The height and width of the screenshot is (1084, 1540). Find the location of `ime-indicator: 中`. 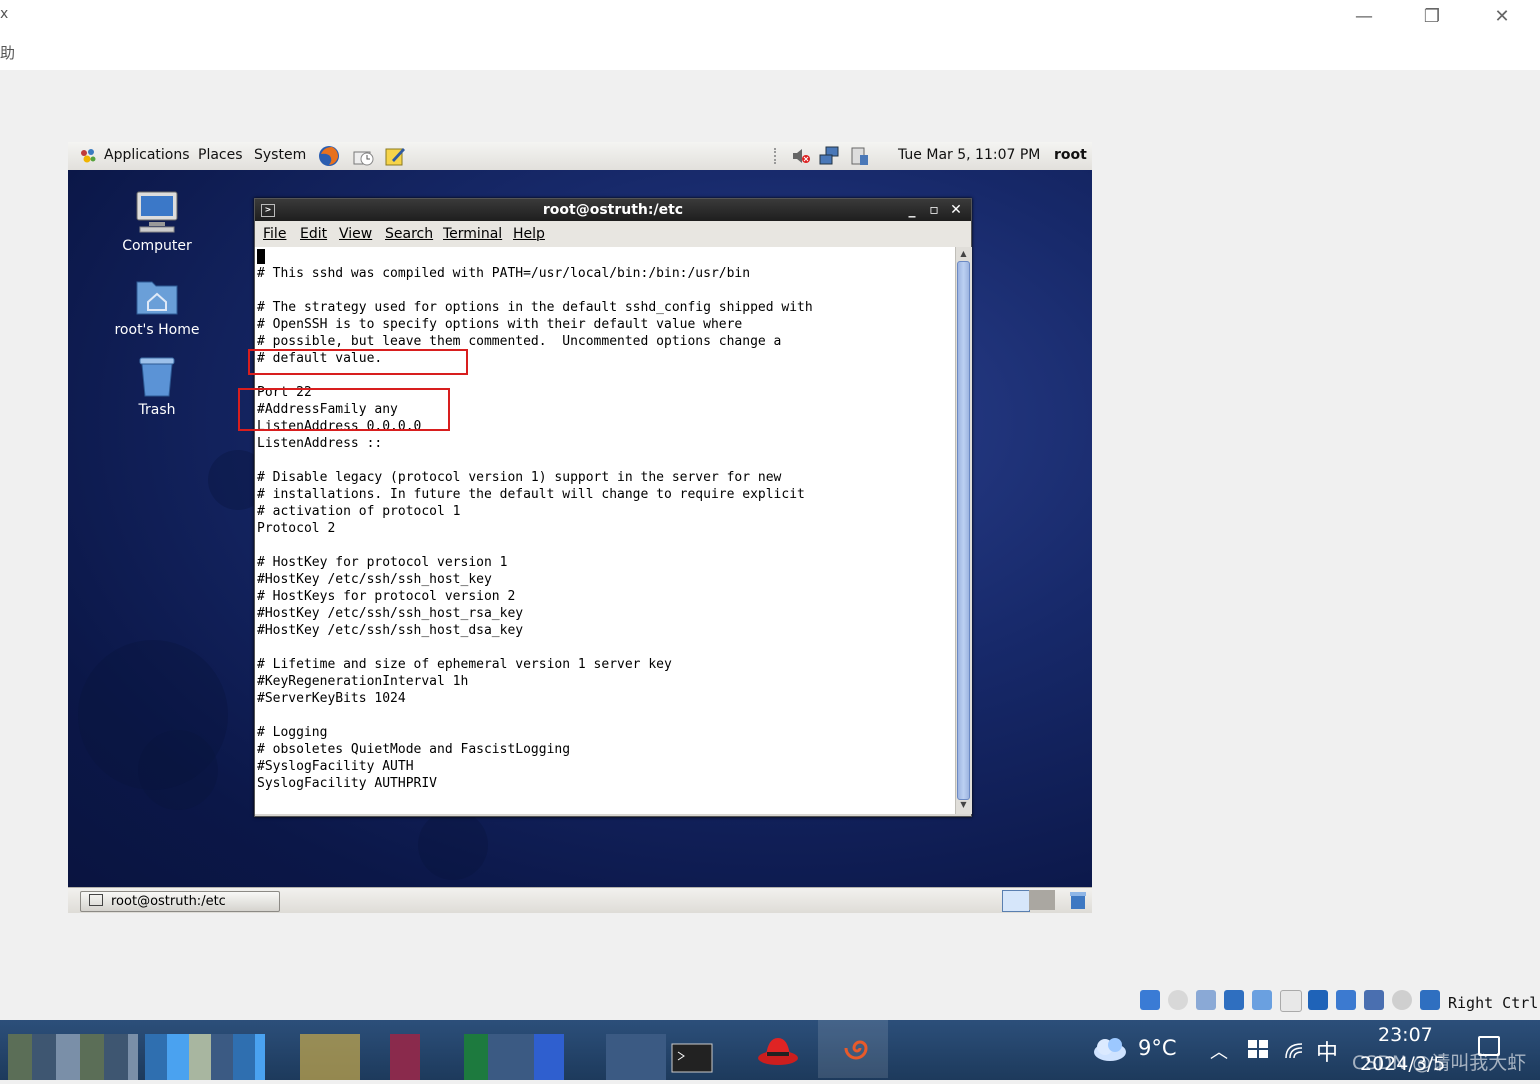

ime-indicator: 中 is located at coordinates (1327, 1051).